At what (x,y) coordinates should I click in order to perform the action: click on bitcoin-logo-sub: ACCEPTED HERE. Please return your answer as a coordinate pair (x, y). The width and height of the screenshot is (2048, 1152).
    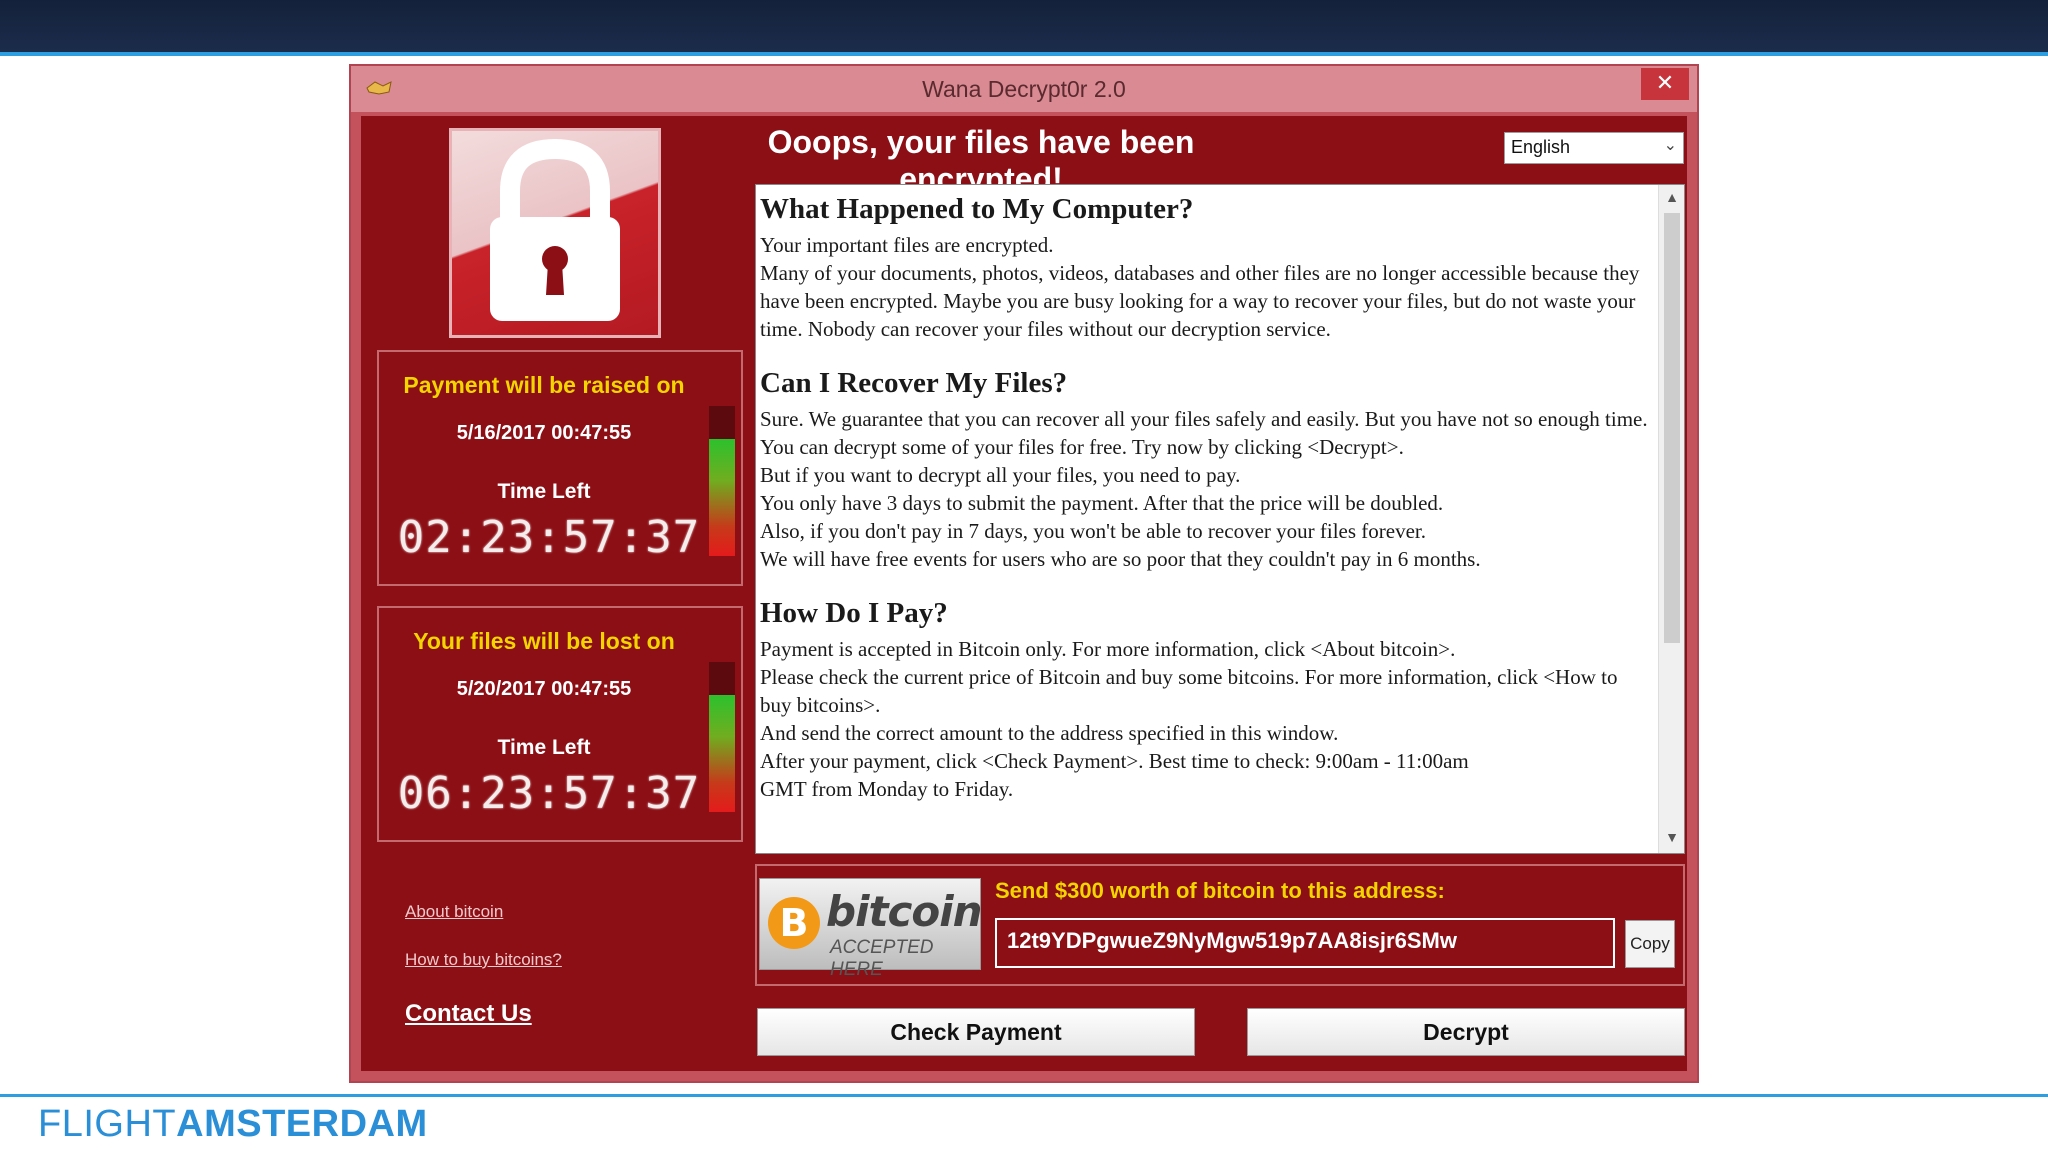
    Looking at the image, I should click on (882, 958).